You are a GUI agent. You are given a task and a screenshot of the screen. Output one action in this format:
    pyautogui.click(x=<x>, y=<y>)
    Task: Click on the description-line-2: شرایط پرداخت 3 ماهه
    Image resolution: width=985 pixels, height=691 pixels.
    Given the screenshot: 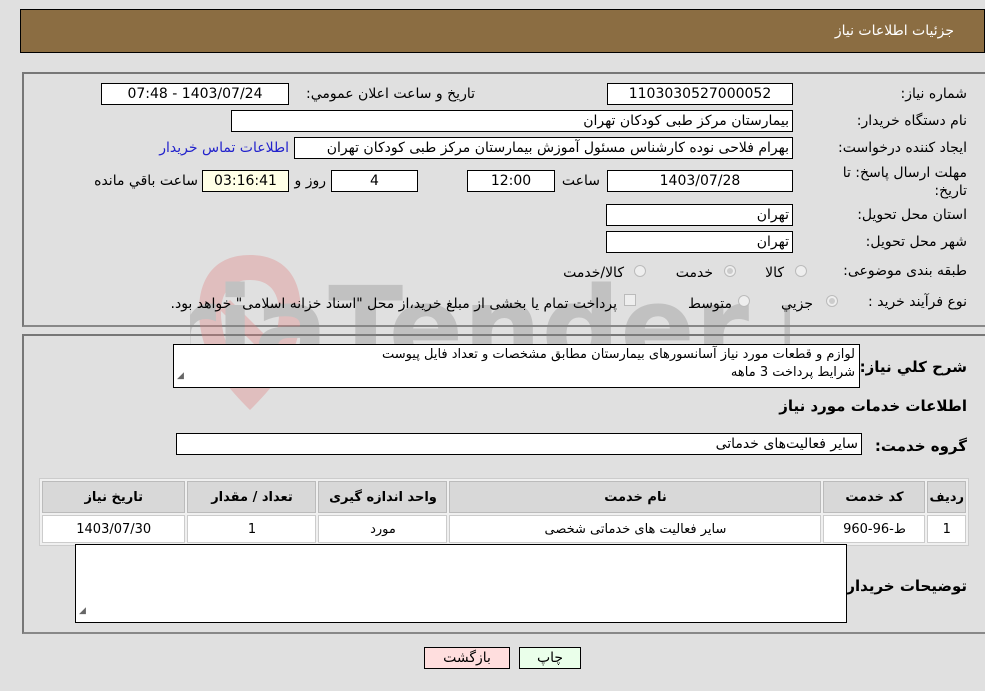 What is the action you would take?
    pyautogui.click(x=792, y=372)
    